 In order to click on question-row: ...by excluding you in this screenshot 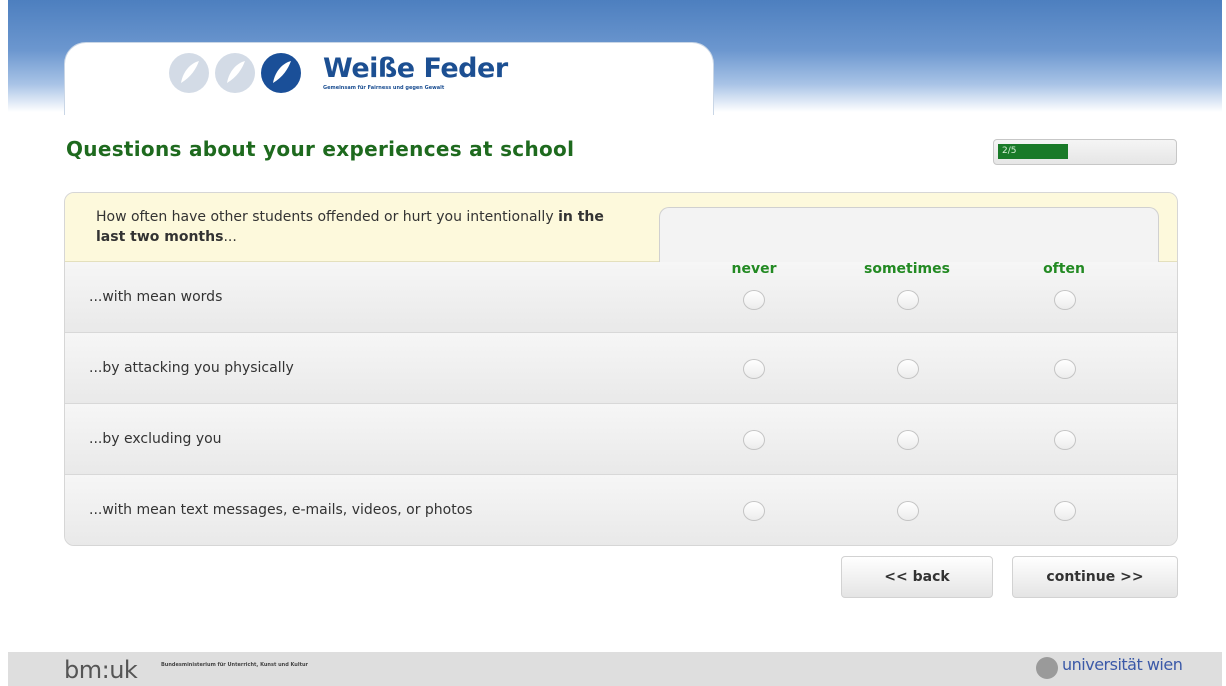, I will do `click(621, 439)`.